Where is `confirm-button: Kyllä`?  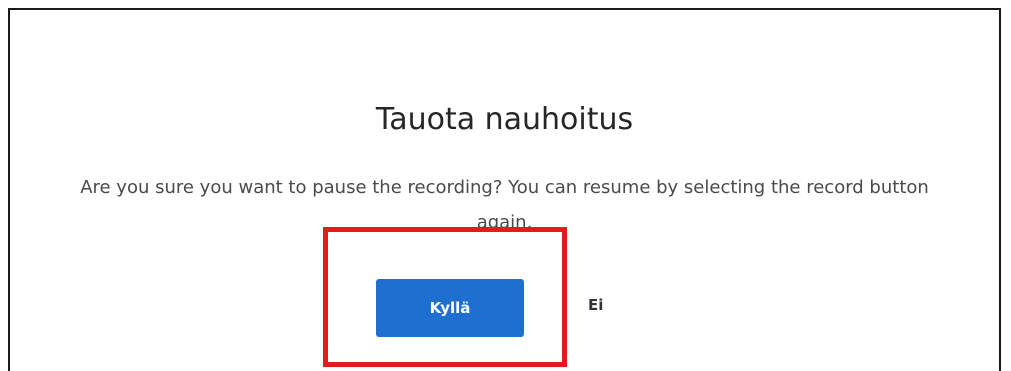
confirm-button: Kyllä is located at coordinates (450, 308).